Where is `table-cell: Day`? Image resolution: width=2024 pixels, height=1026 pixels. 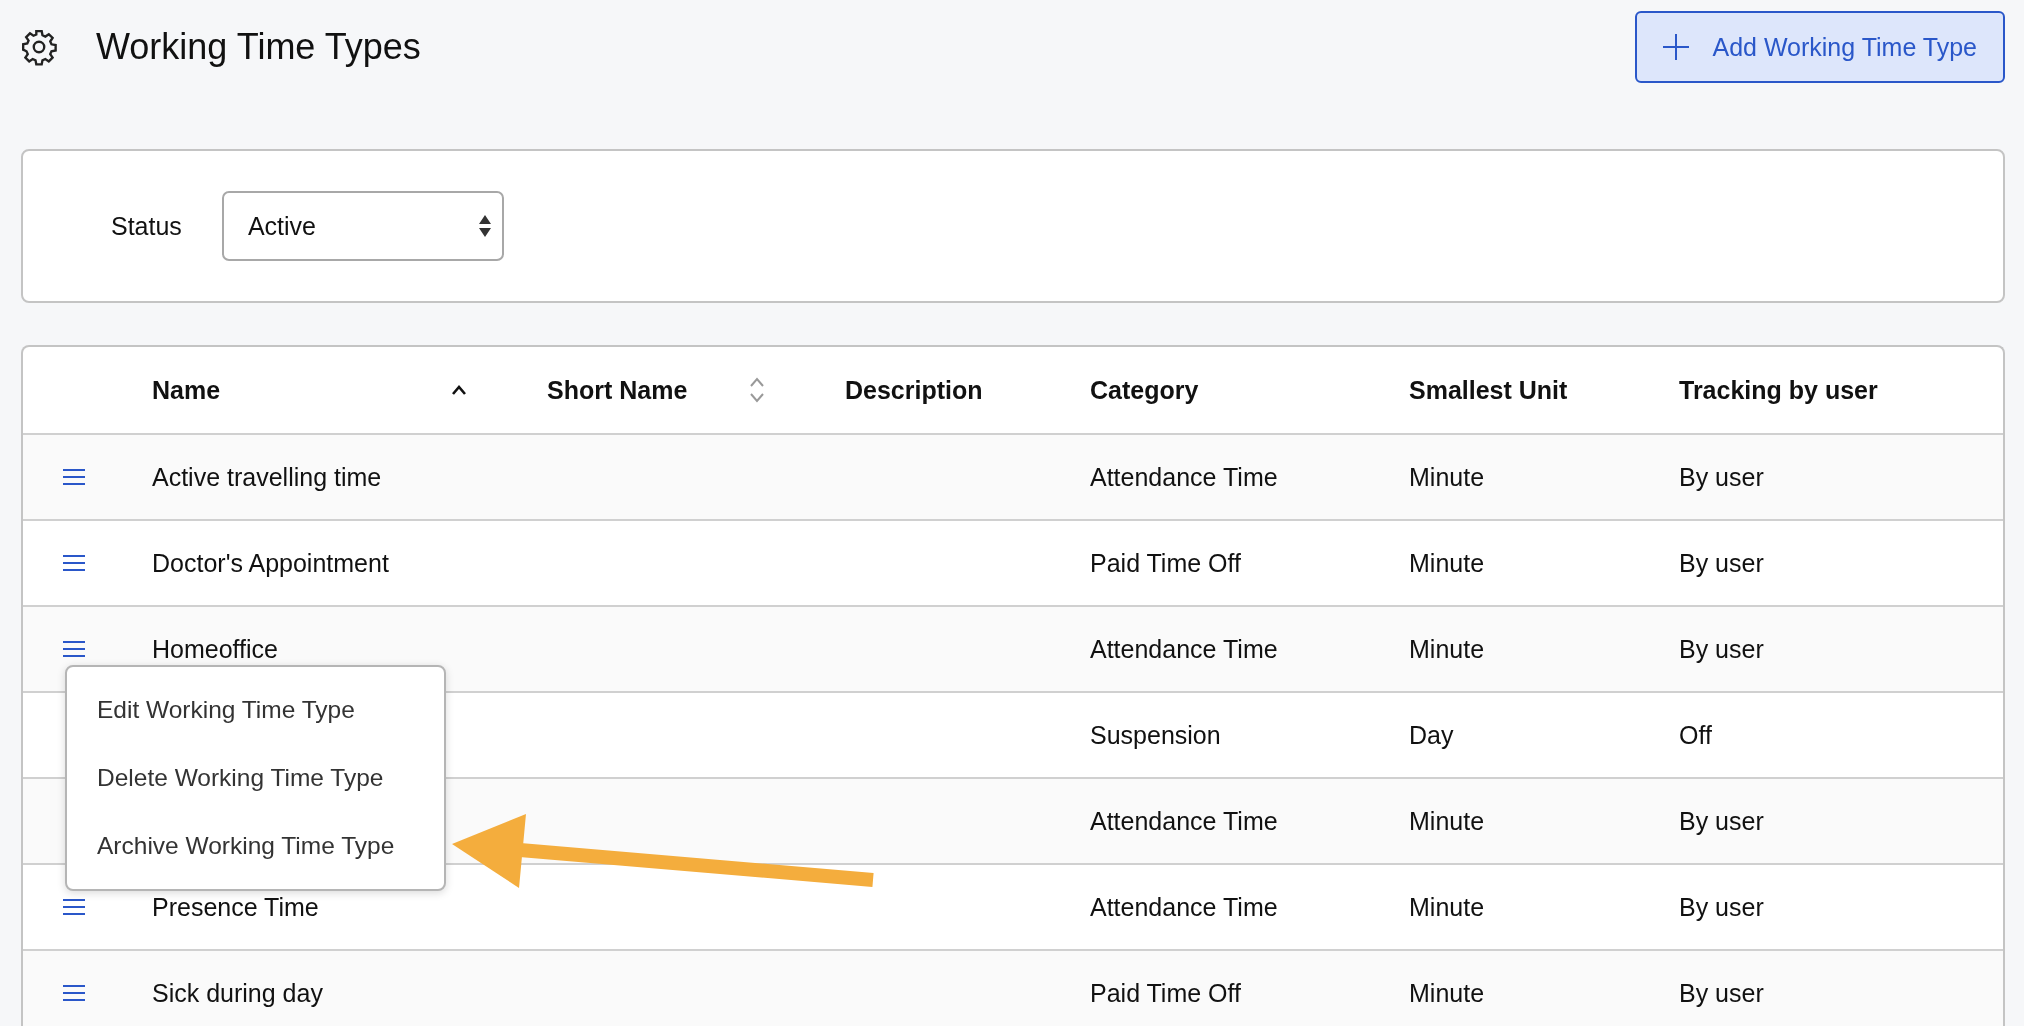
table-cell: Day is located at coordinates (1431, 734).